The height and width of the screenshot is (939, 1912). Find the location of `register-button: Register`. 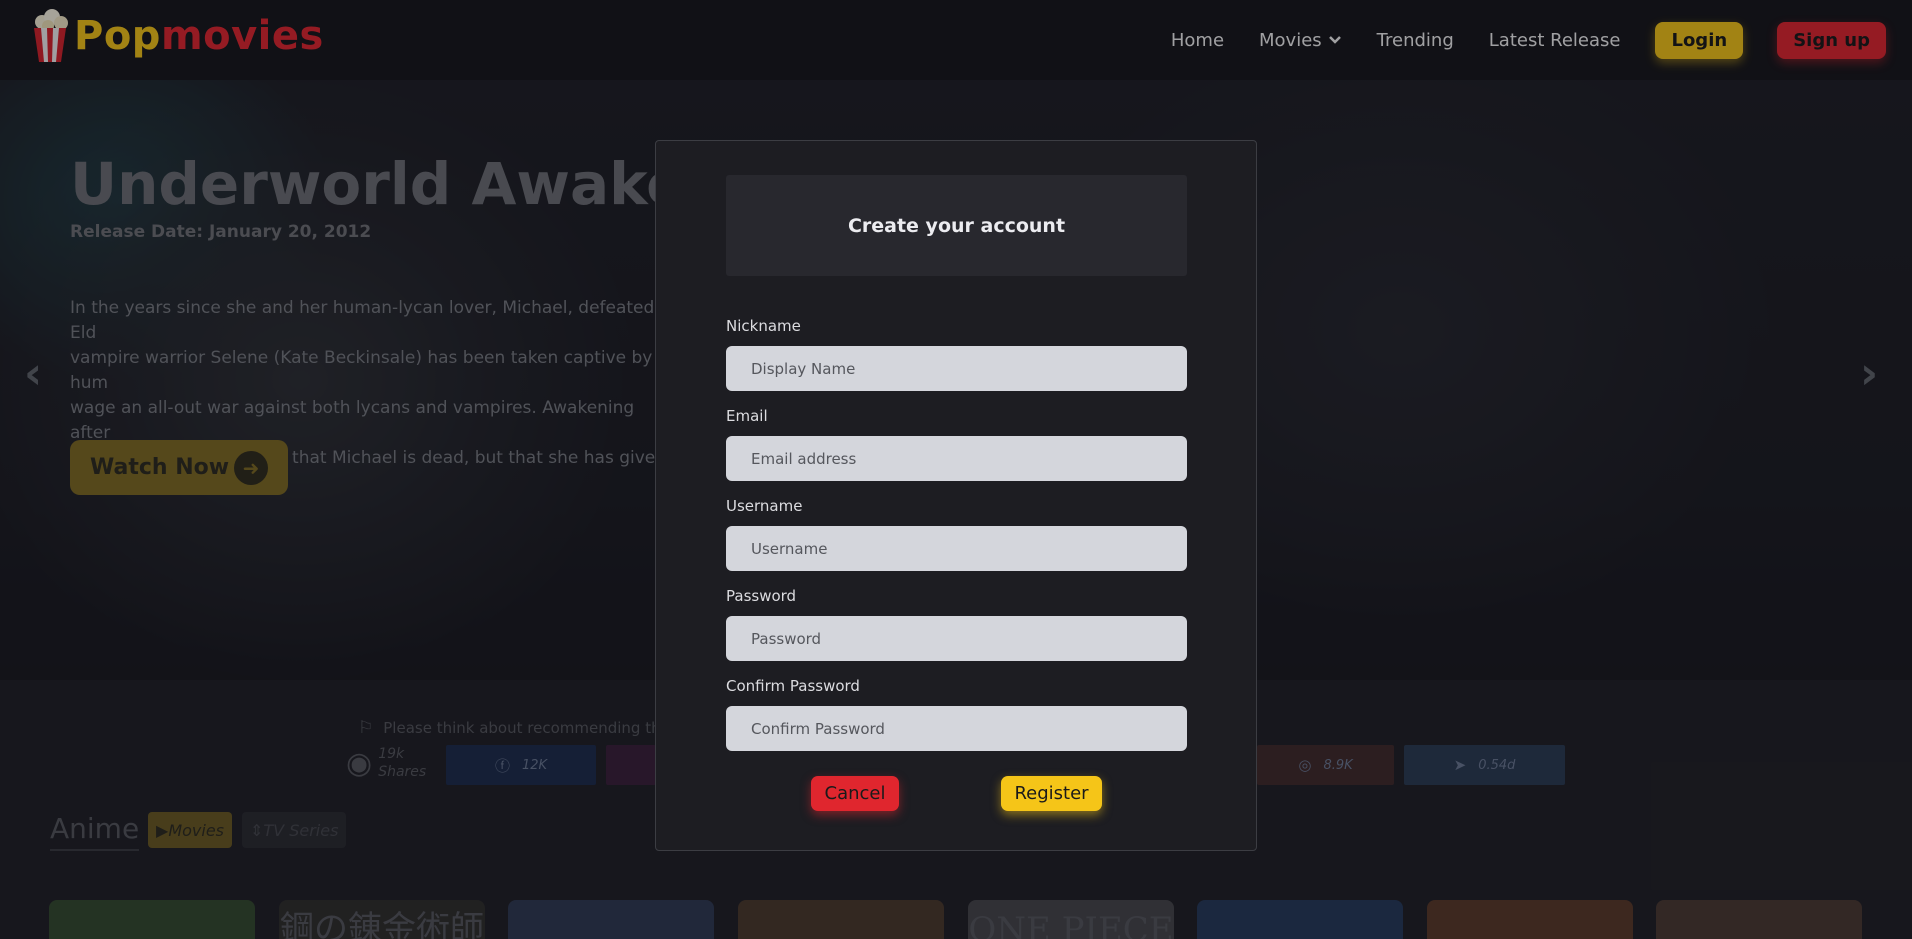

register-button: Register is located at coordinates (1051, 793).